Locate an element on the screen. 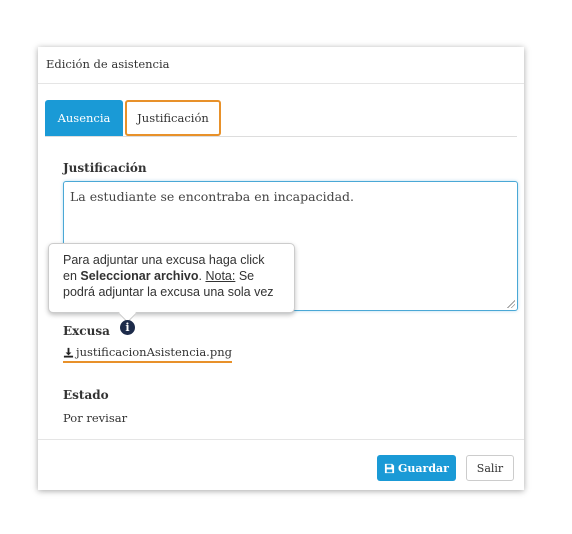 Image resolution: width=572 pixels, height=534 pixels. tooltip-note-label: Nota: is located at coordinates (220, 276).